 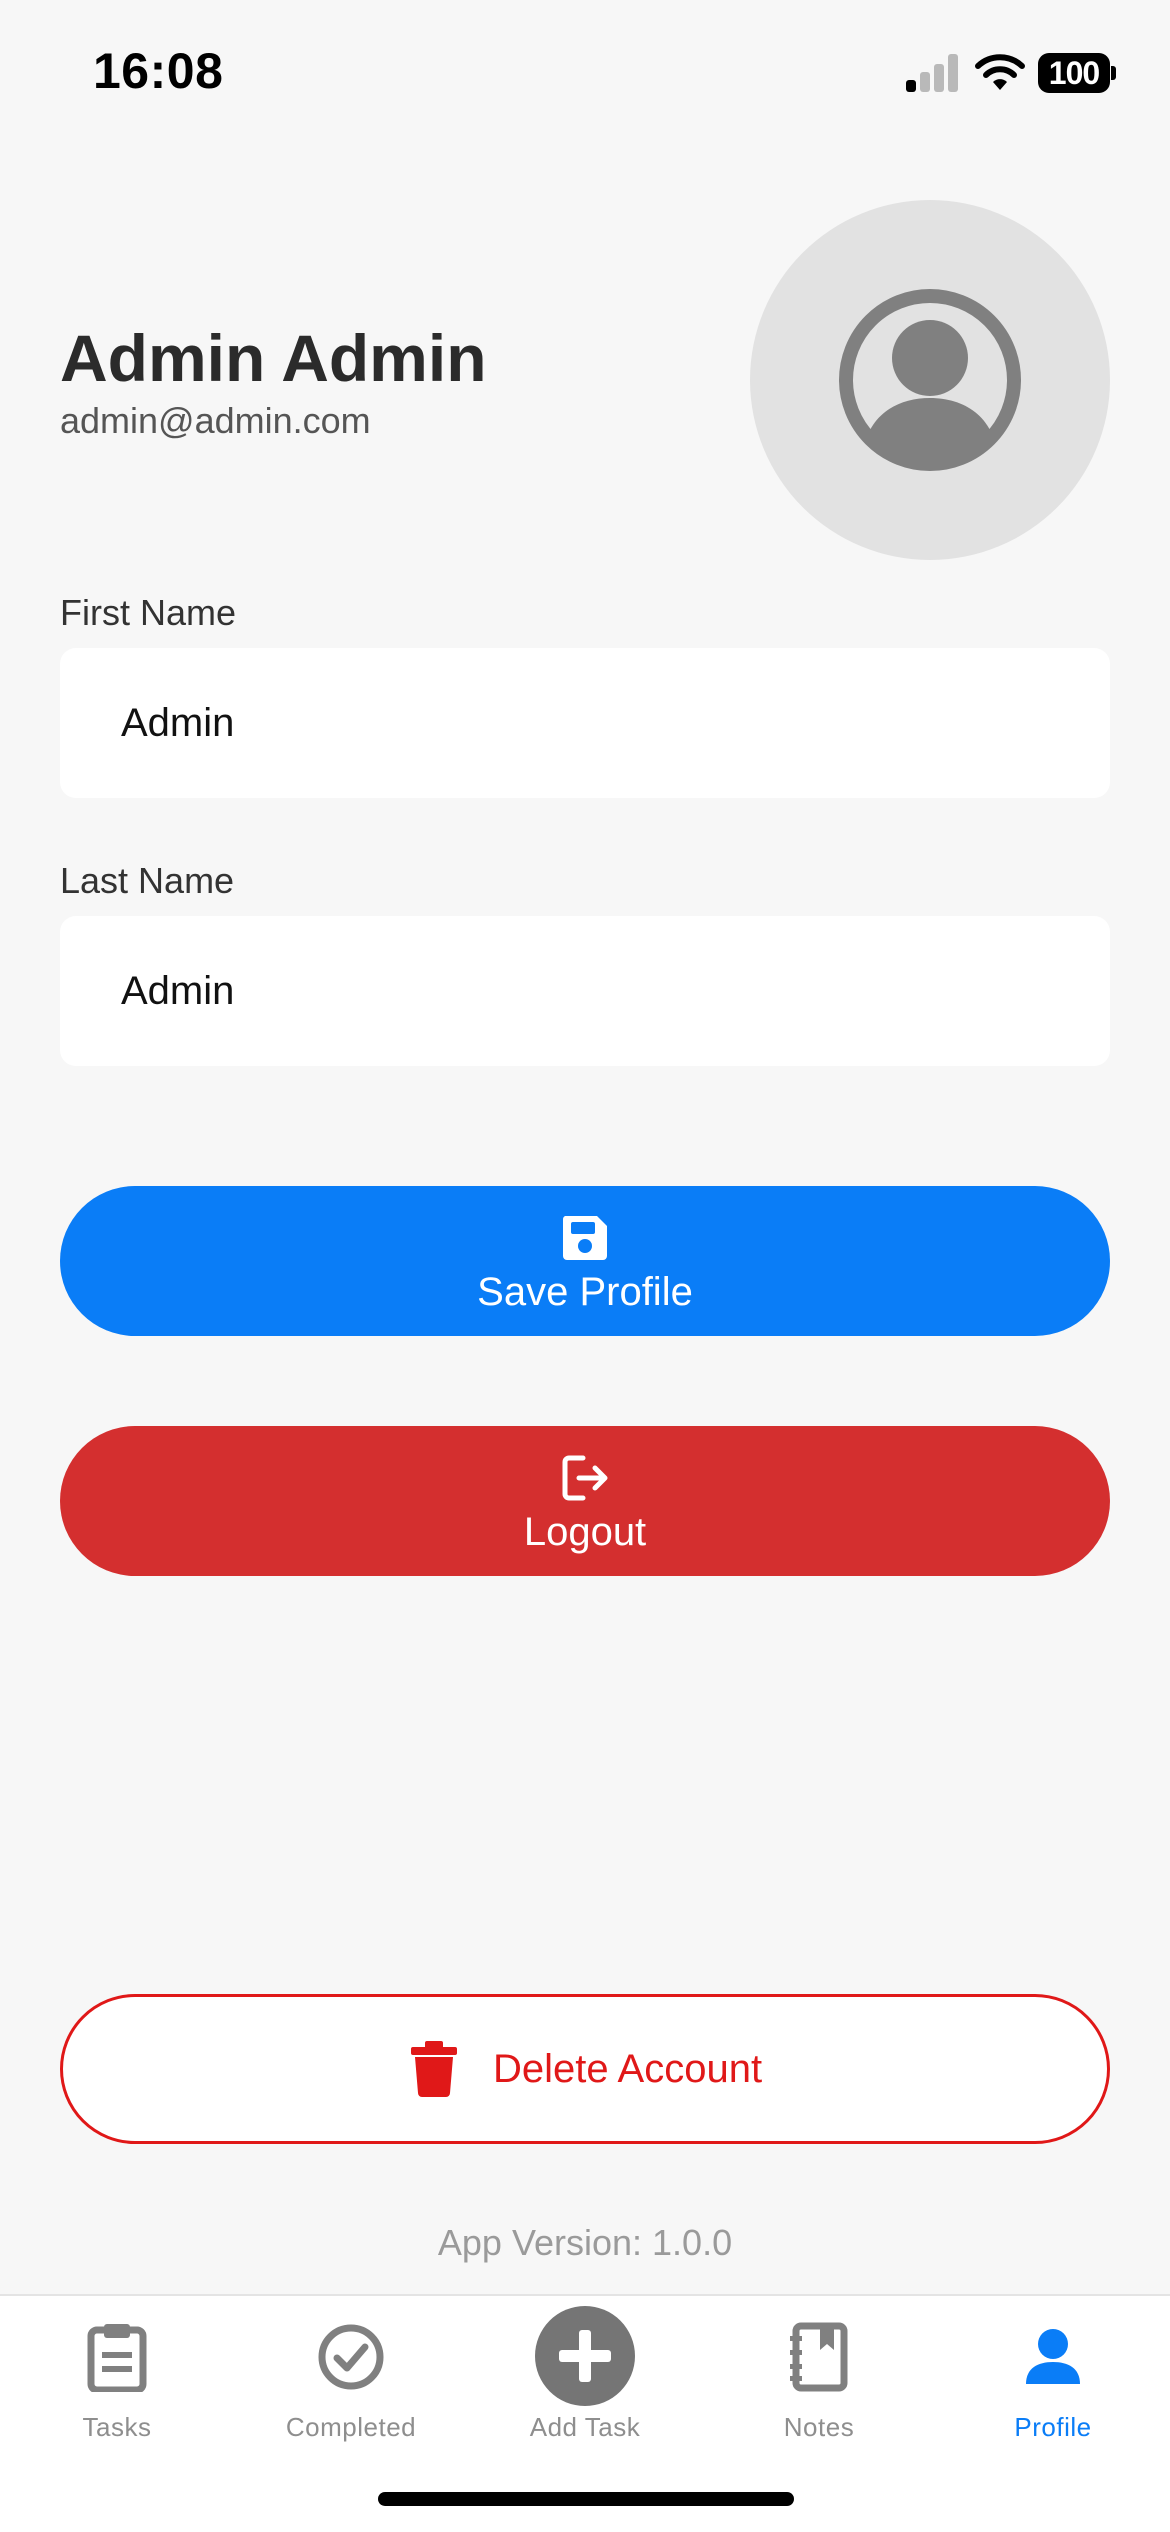 I want to click on tab-notes: Notes, so click(x=819, y=2376).